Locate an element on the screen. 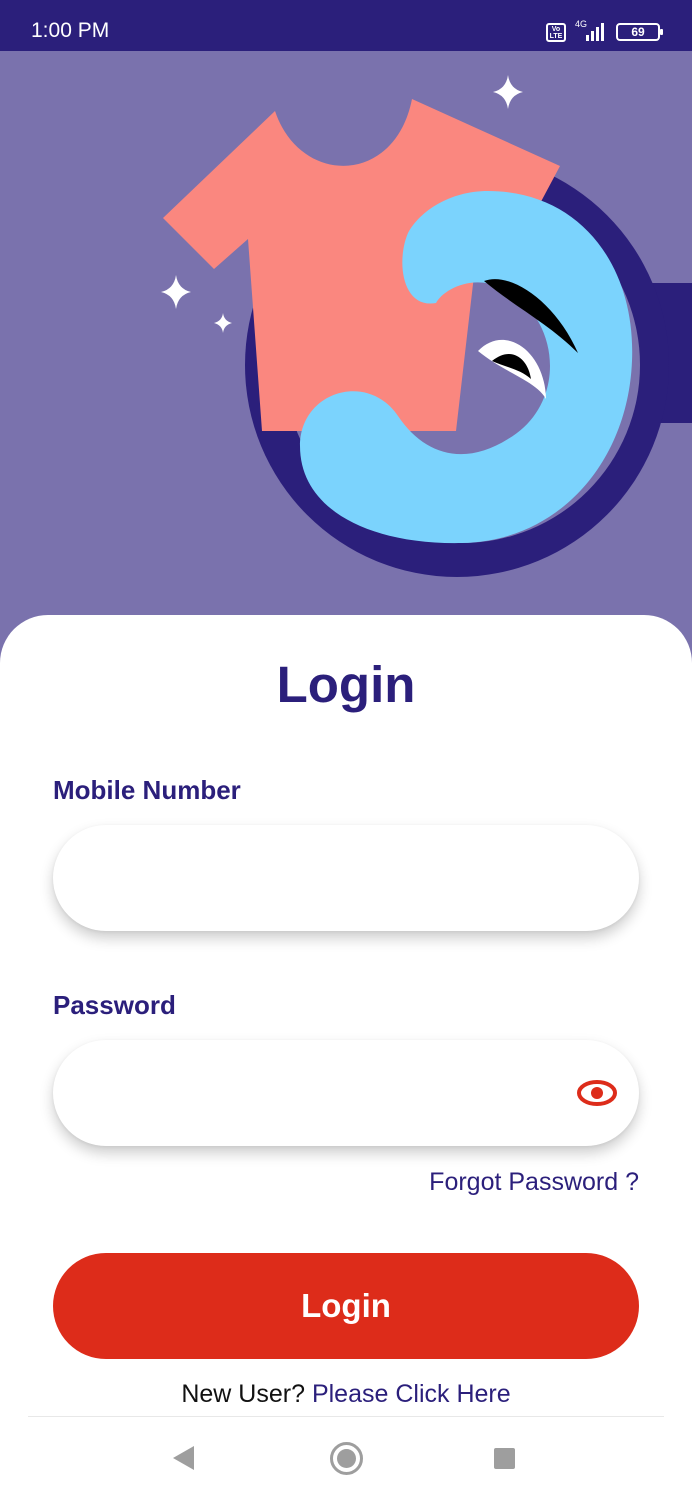 The height and width of the screenshot is (1500, 692). status-icons: Vo LTE 4G 69 is located at coordinates (604, 32).